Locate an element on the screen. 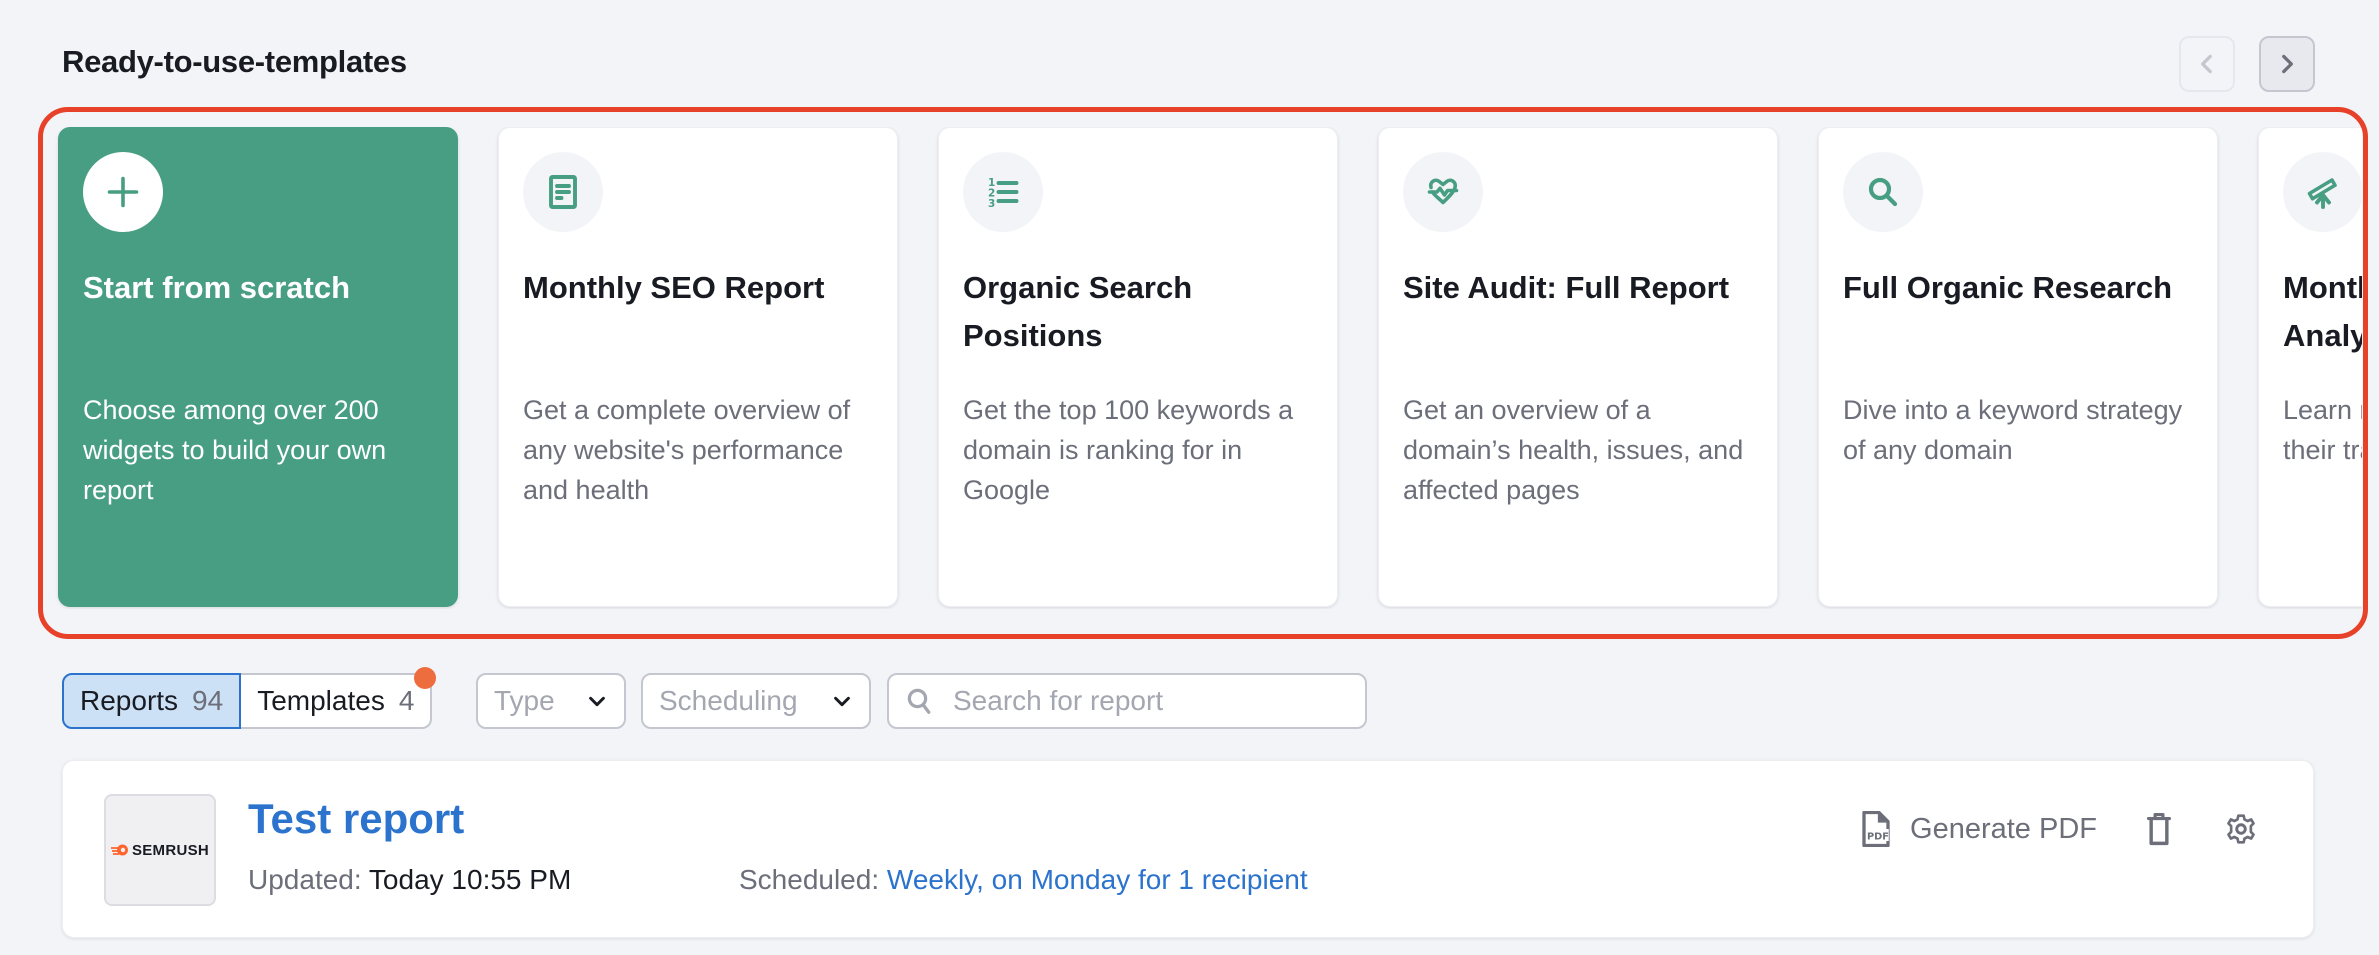  svg-text: PDF is located at coordinates (1878, 837).